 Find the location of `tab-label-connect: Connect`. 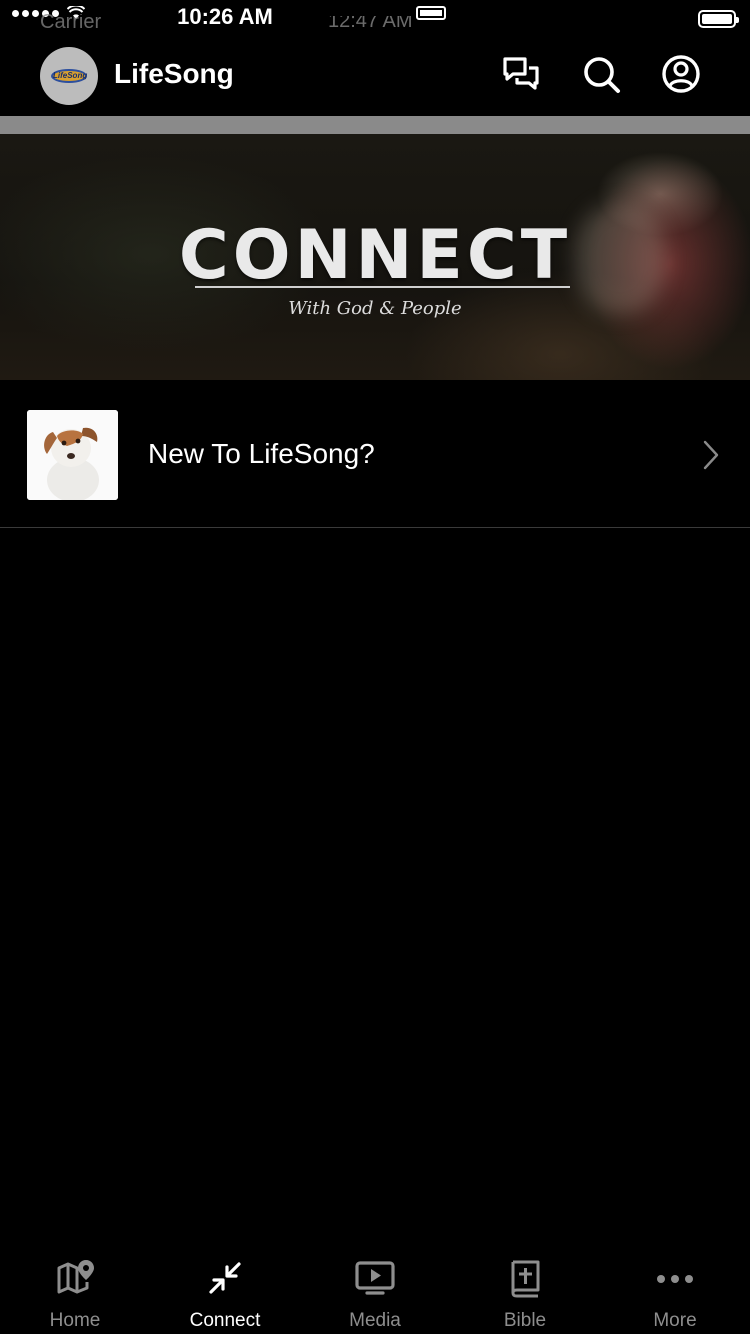

tab-label-connect: Connect is located at coordinates (225, 1320).